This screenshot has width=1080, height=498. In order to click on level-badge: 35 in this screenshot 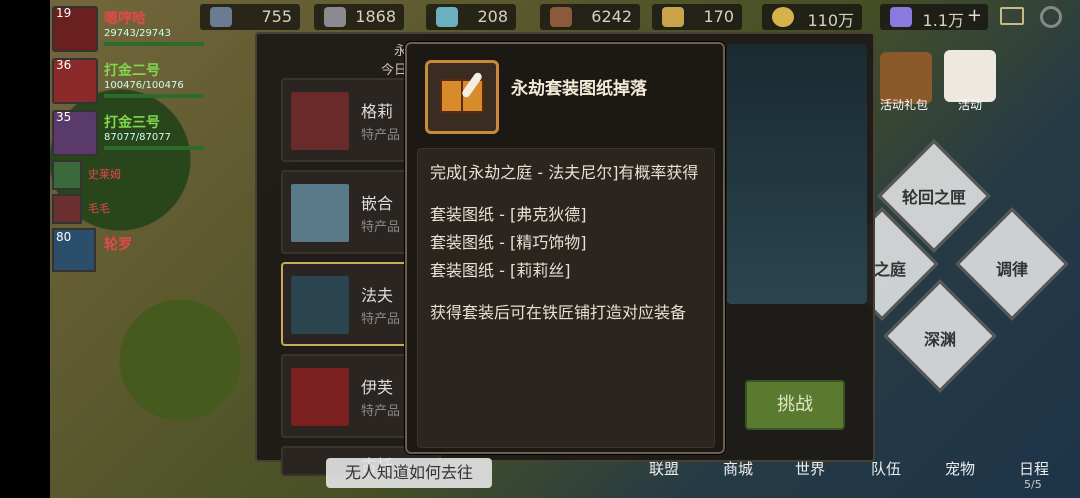, I will do `click(64, 117)`.